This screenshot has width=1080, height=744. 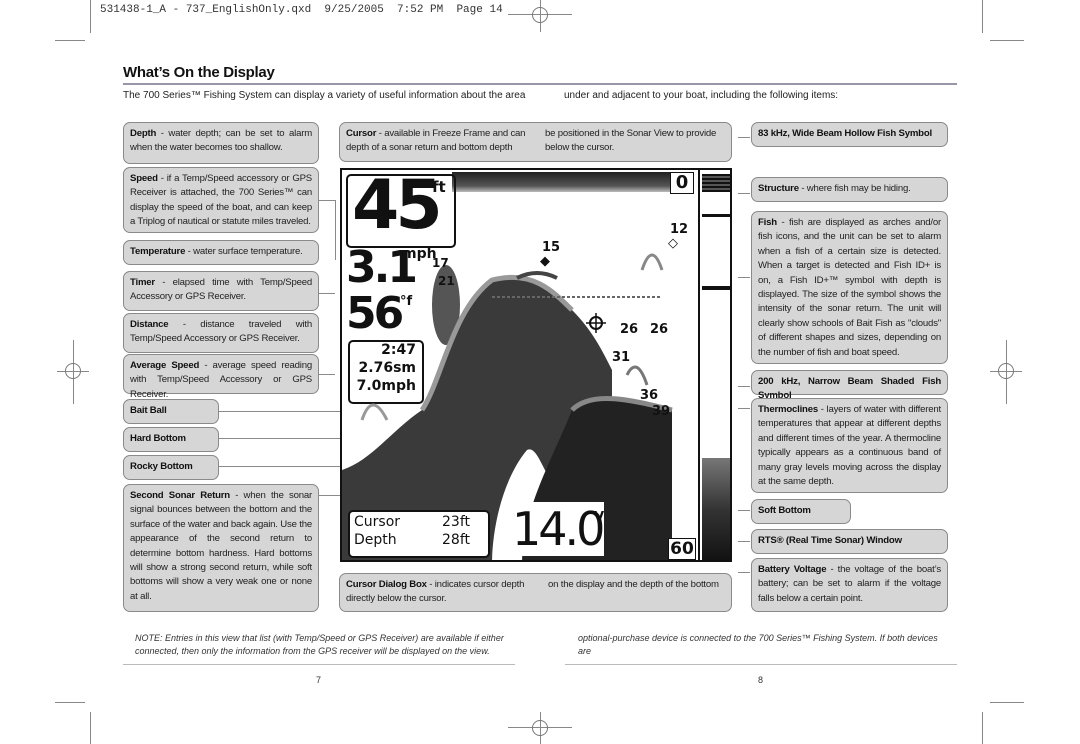 I want to click on bottom-depth-value: 28ft, so click(x=456, y=540).